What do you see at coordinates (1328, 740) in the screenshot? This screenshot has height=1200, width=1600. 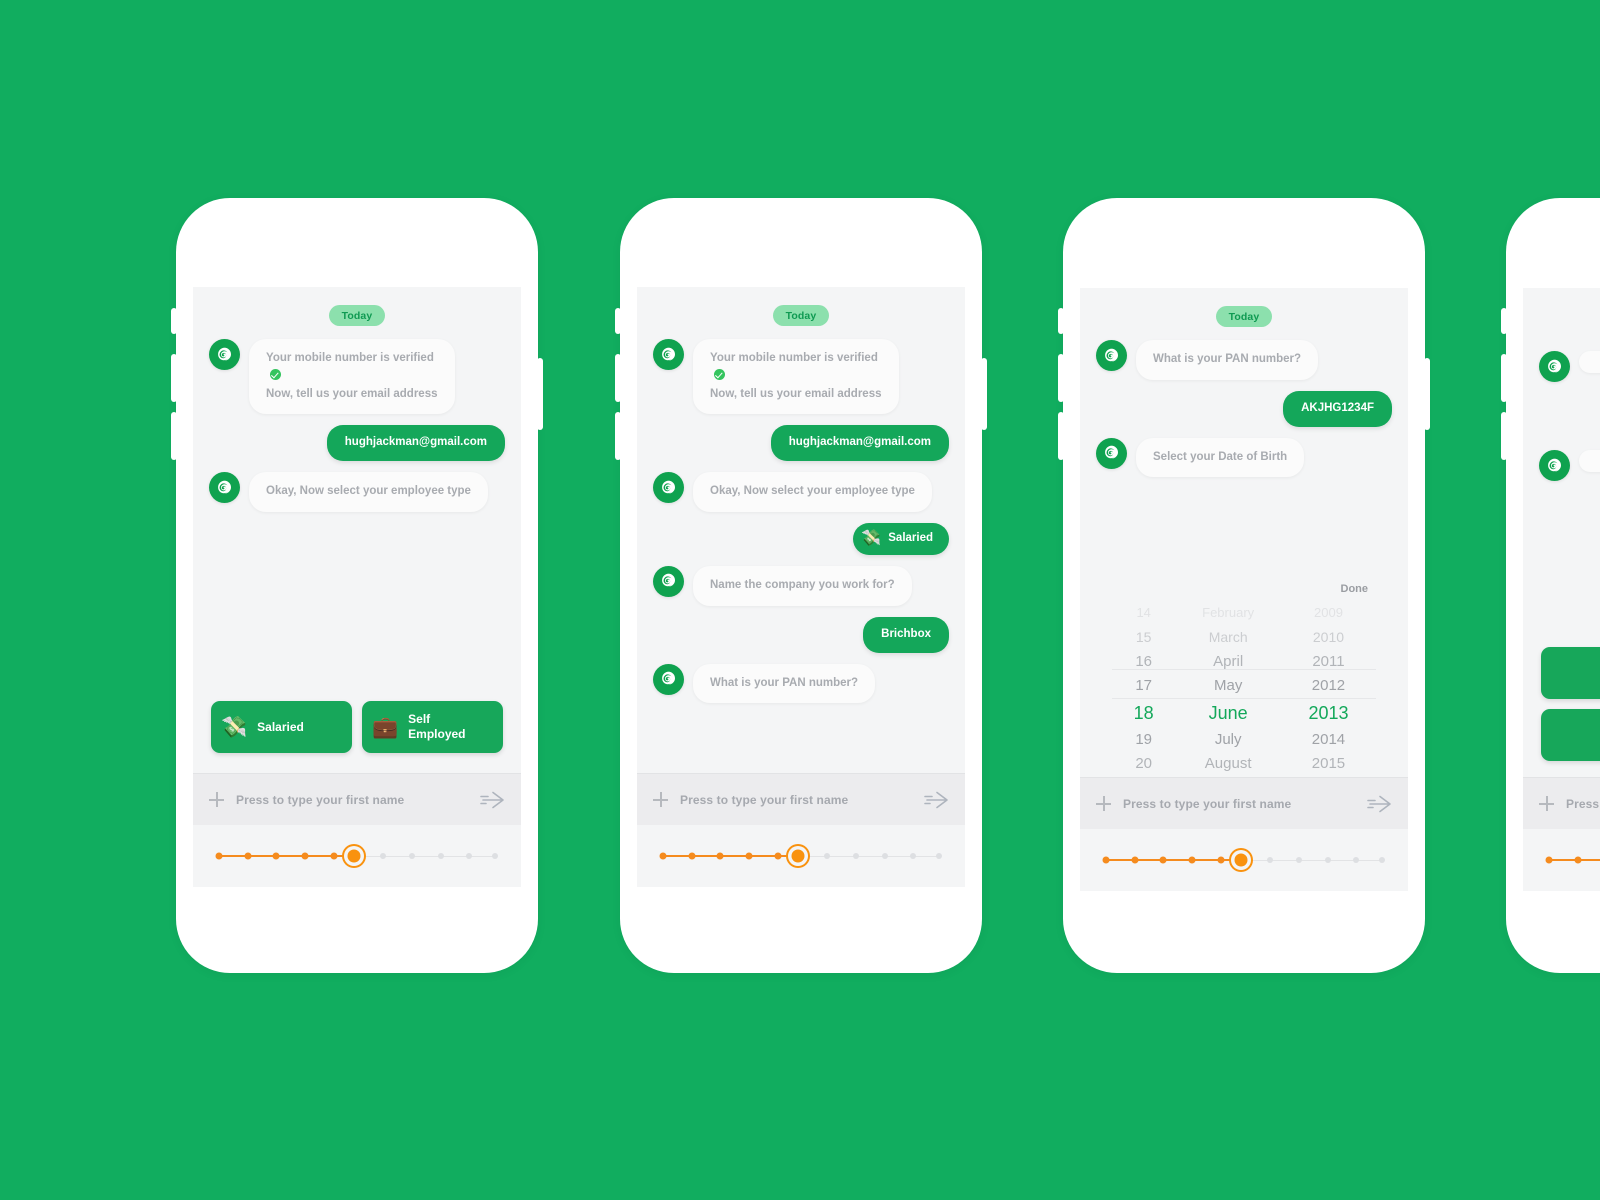 I see `picker-item: 2014` at bounding box center [1328, 740].